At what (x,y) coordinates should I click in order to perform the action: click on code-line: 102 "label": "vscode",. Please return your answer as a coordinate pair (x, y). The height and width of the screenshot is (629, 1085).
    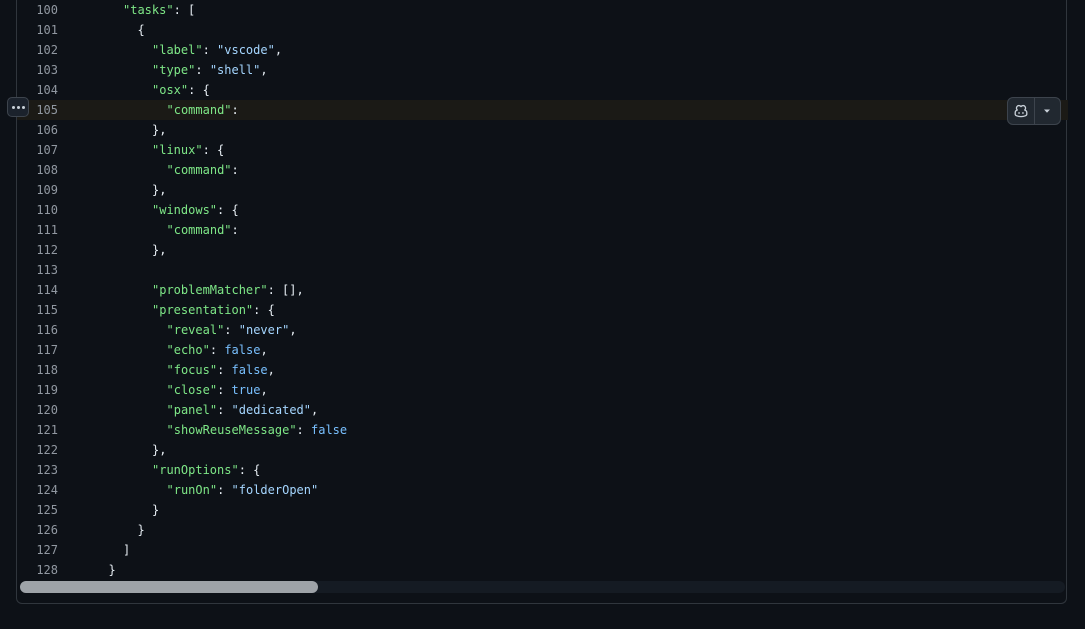
    Looking at the image, I should click on (542, 50).